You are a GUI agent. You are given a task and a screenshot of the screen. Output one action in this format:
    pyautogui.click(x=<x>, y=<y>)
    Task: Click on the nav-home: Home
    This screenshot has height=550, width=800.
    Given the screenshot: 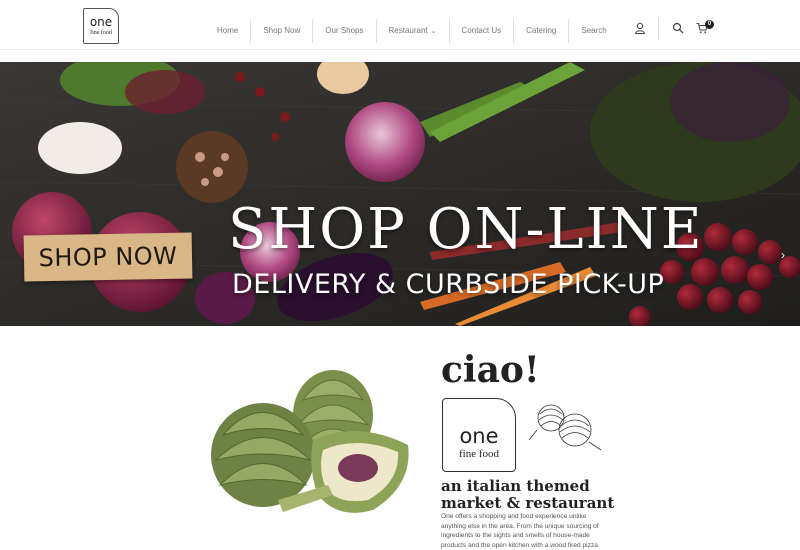 What is the action you would take?
    pyautogui.click(x=228, y=31)
    